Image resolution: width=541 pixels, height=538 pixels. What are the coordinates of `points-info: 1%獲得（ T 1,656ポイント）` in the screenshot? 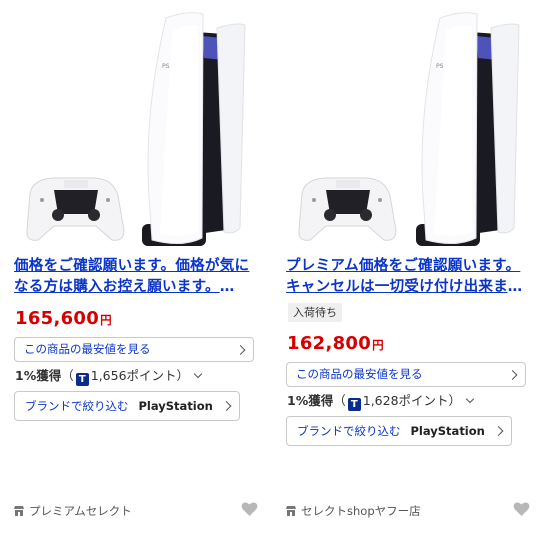 It's located at (109, 377).